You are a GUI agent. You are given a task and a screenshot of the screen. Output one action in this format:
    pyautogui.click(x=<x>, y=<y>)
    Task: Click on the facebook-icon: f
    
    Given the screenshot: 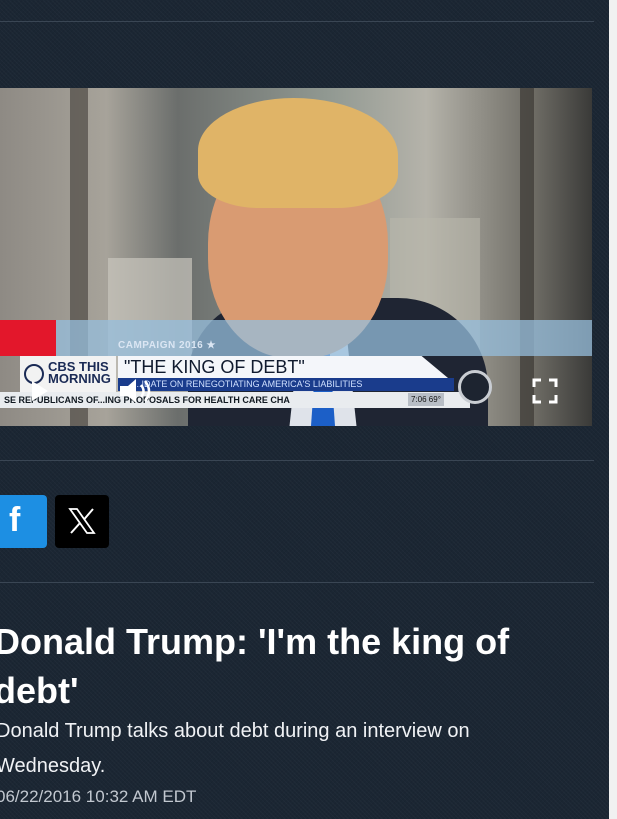 What is the action you would take?
    pyautogui.click(x=15, y=520)
    